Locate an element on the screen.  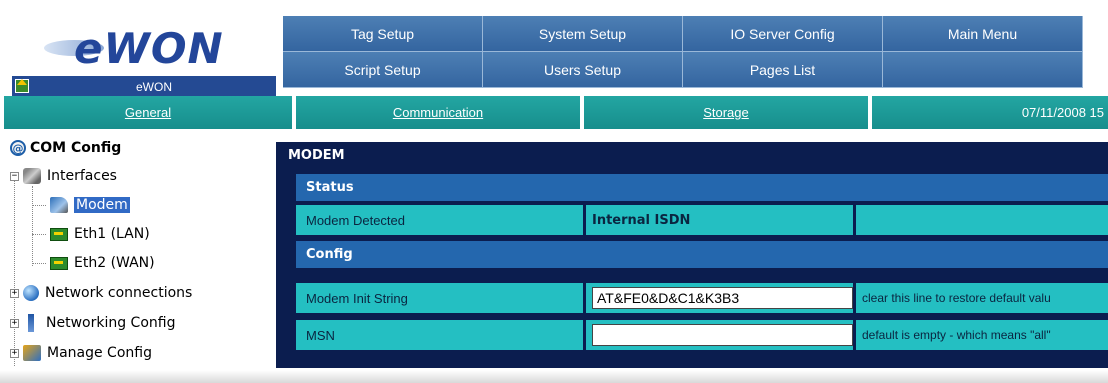
menu-users-setup: Users Setup is located at coordinates (583, 70).